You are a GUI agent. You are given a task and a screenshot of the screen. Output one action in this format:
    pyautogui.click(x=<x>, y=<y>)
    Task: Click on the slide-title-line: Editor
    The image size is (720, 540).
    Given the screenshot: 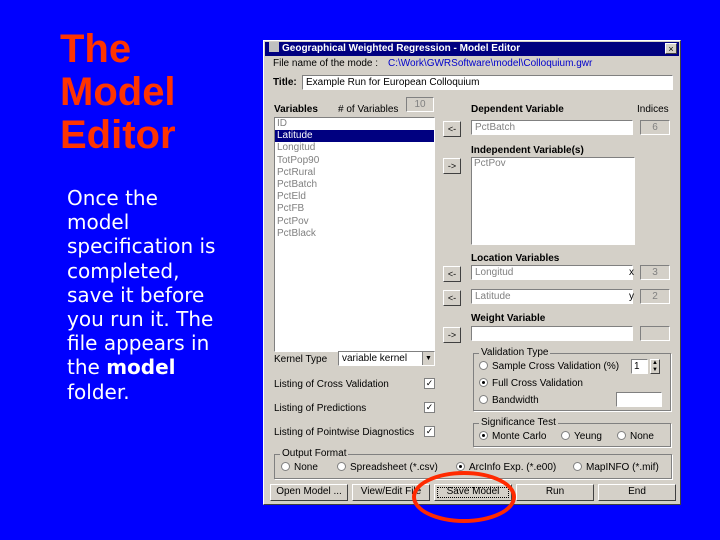 What is the action you would take?
    pyautogui.click(x=118, y=135)
    